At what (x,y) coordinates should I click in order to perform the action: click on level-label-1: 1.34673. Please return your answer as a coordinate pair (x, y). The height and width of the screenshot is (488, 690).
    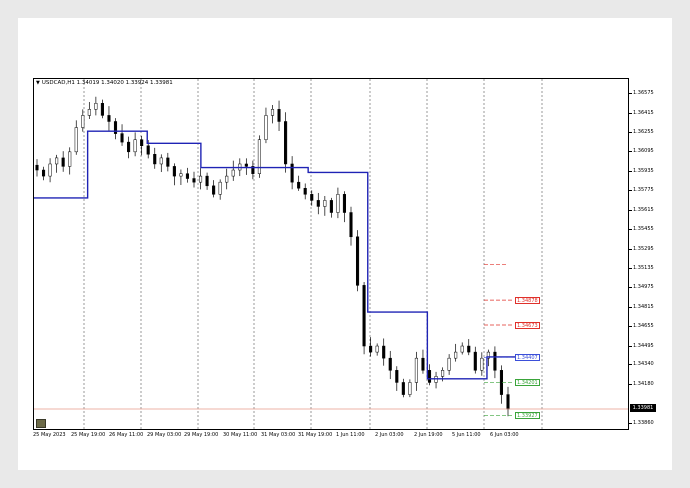
    Looking at the image, I should click on (527, 325).